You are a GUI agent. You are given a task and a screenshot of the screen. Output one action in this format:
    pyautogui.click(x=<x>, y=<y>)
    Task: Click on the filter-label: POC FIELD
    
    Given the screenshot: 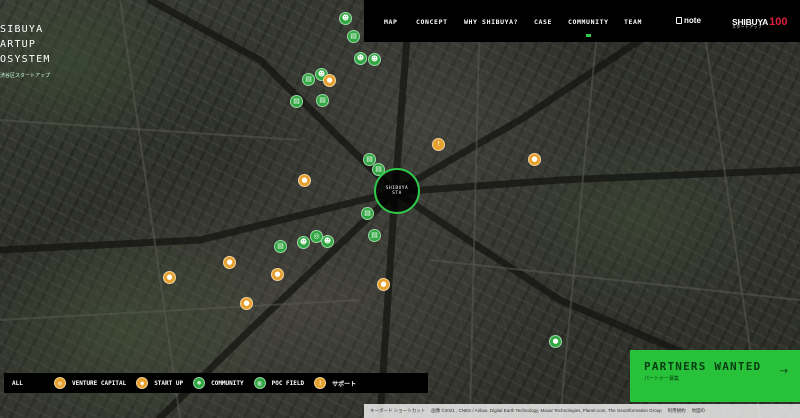 What is the action you would take?
    pyautogui.click(x=288, y=383)
    